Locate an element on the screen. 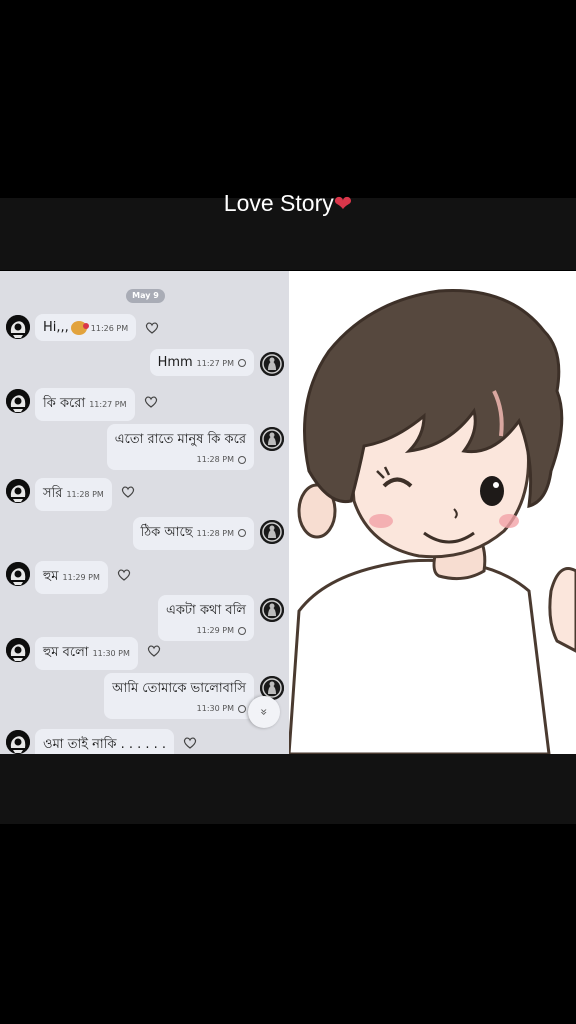 The width and height of the screenshot is (576, 1024). outgoing-message: এতো রাতে মানুষ কি করে 11:28 PM is located at coordinates (180, 447).